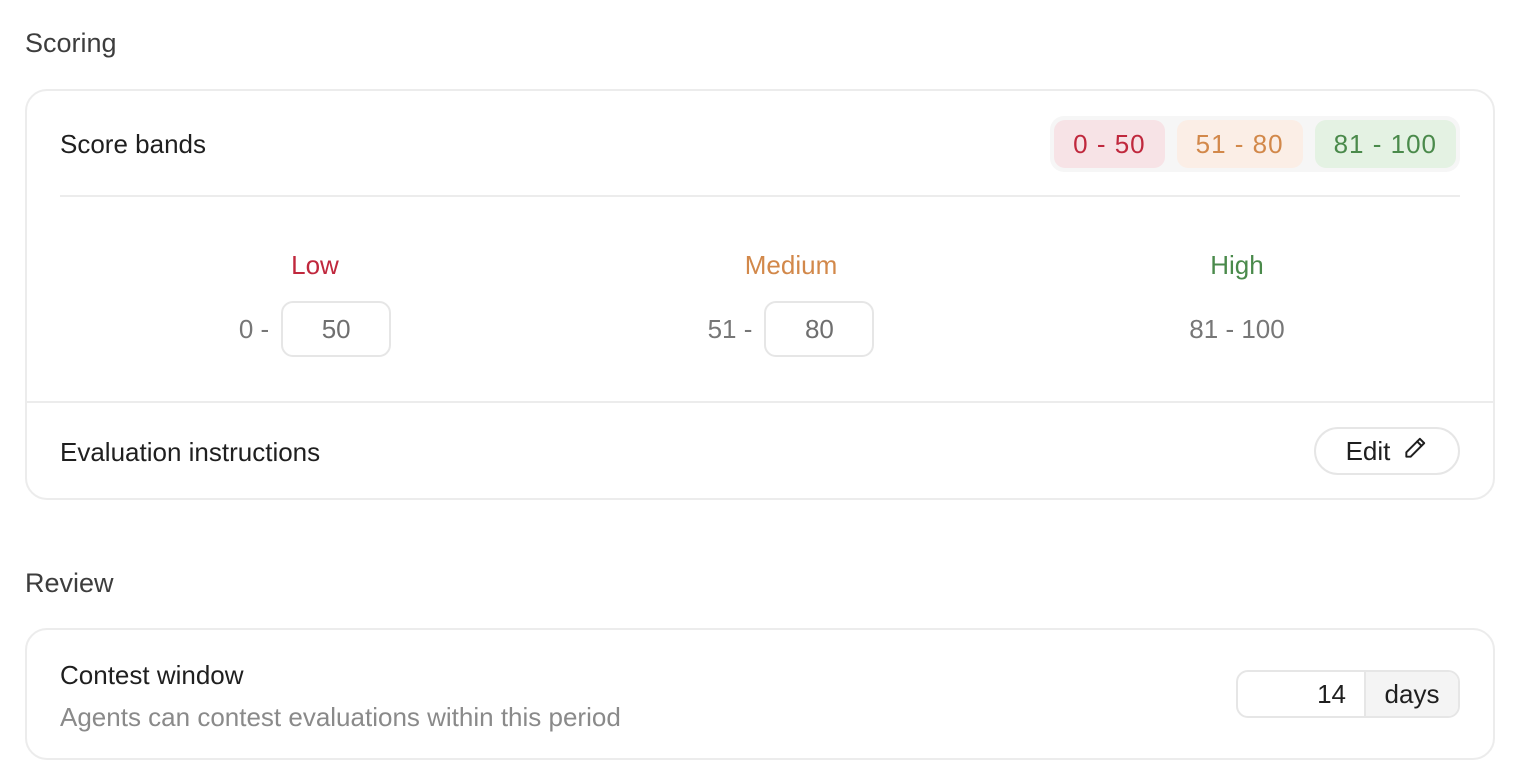 The image size is (1520, 784). What do you see at coordinates (1415, 451) in the screenshot?
I see `pencil-icon` at bounding box center [1415, 451].